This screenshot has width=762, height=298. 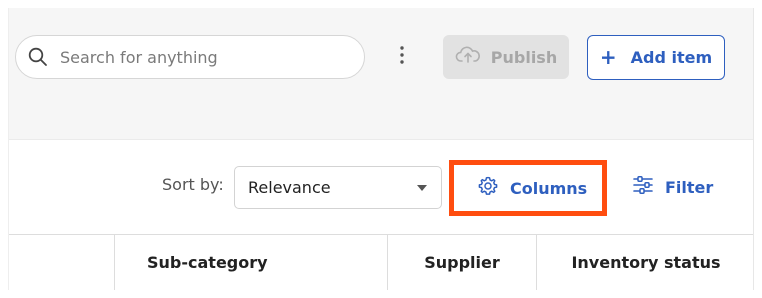 What do you see at coordinates (671, 57) in the screenshot?
I see `add-item-label: Add item` at bounding box center [671, 57].